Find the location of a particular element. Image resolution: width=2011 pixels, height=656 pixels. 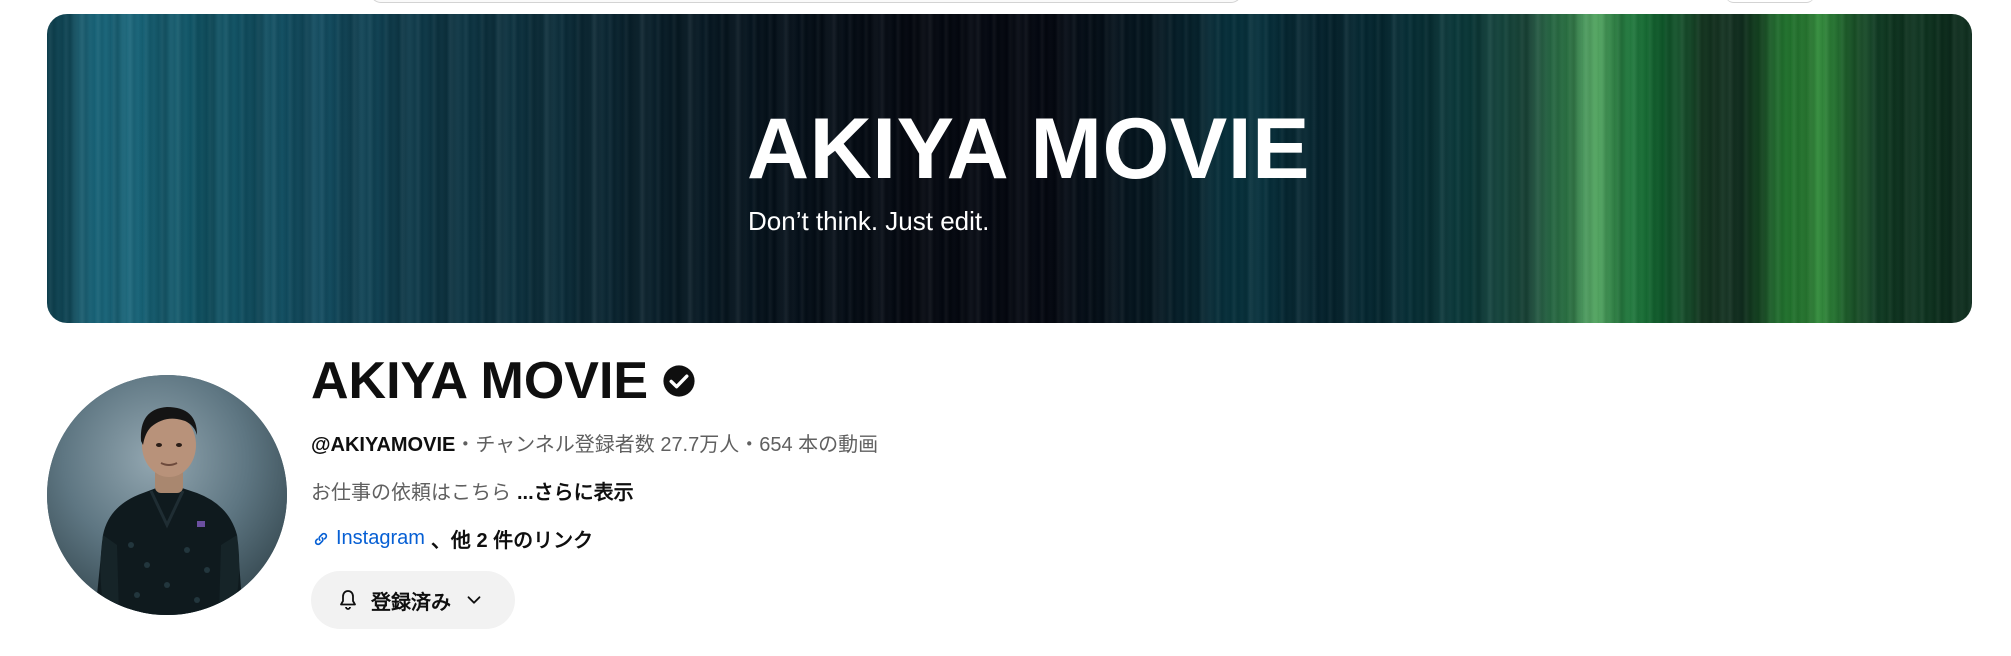

channel-name-text: AKIYA MOVIE is located at coordinates (480, 381).